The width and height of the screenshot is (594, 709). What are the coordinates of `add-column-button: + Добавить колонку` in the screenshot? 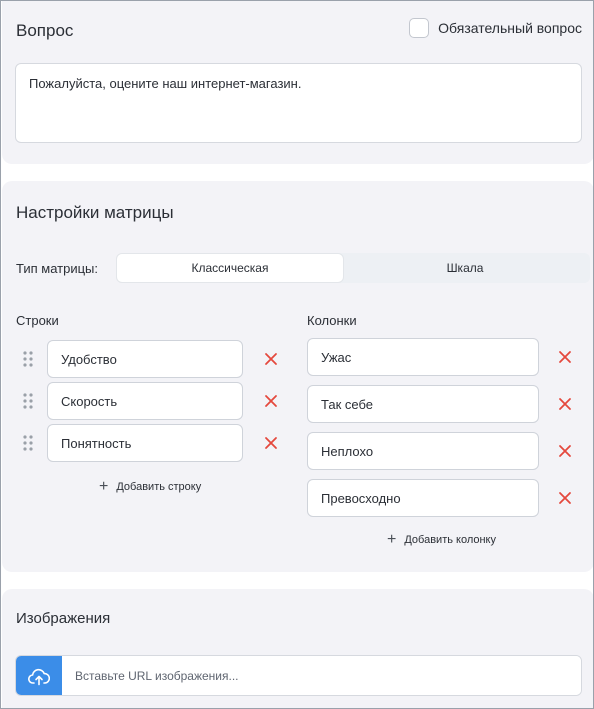 It's located at (441, 539).